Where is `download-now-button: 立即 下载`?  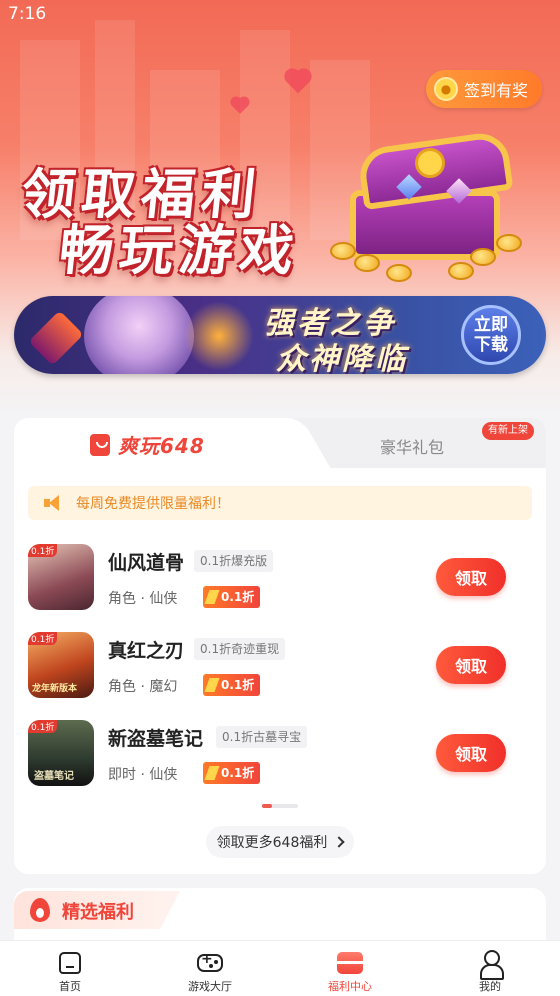
download-now-button: 立即 下载 is located at coordinates (491, 335).